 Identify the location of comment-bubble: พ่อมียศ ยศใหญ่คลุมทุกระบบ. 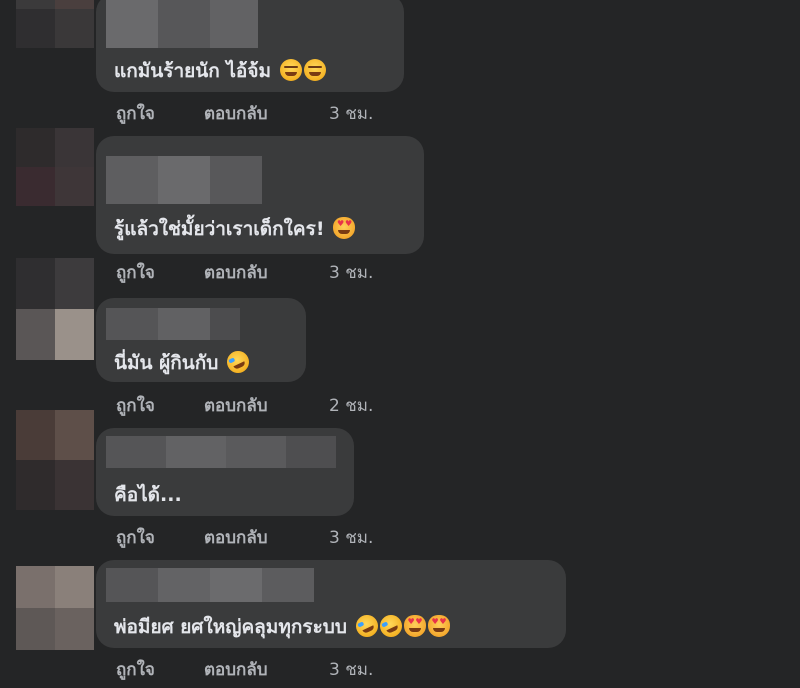
(331, 604).